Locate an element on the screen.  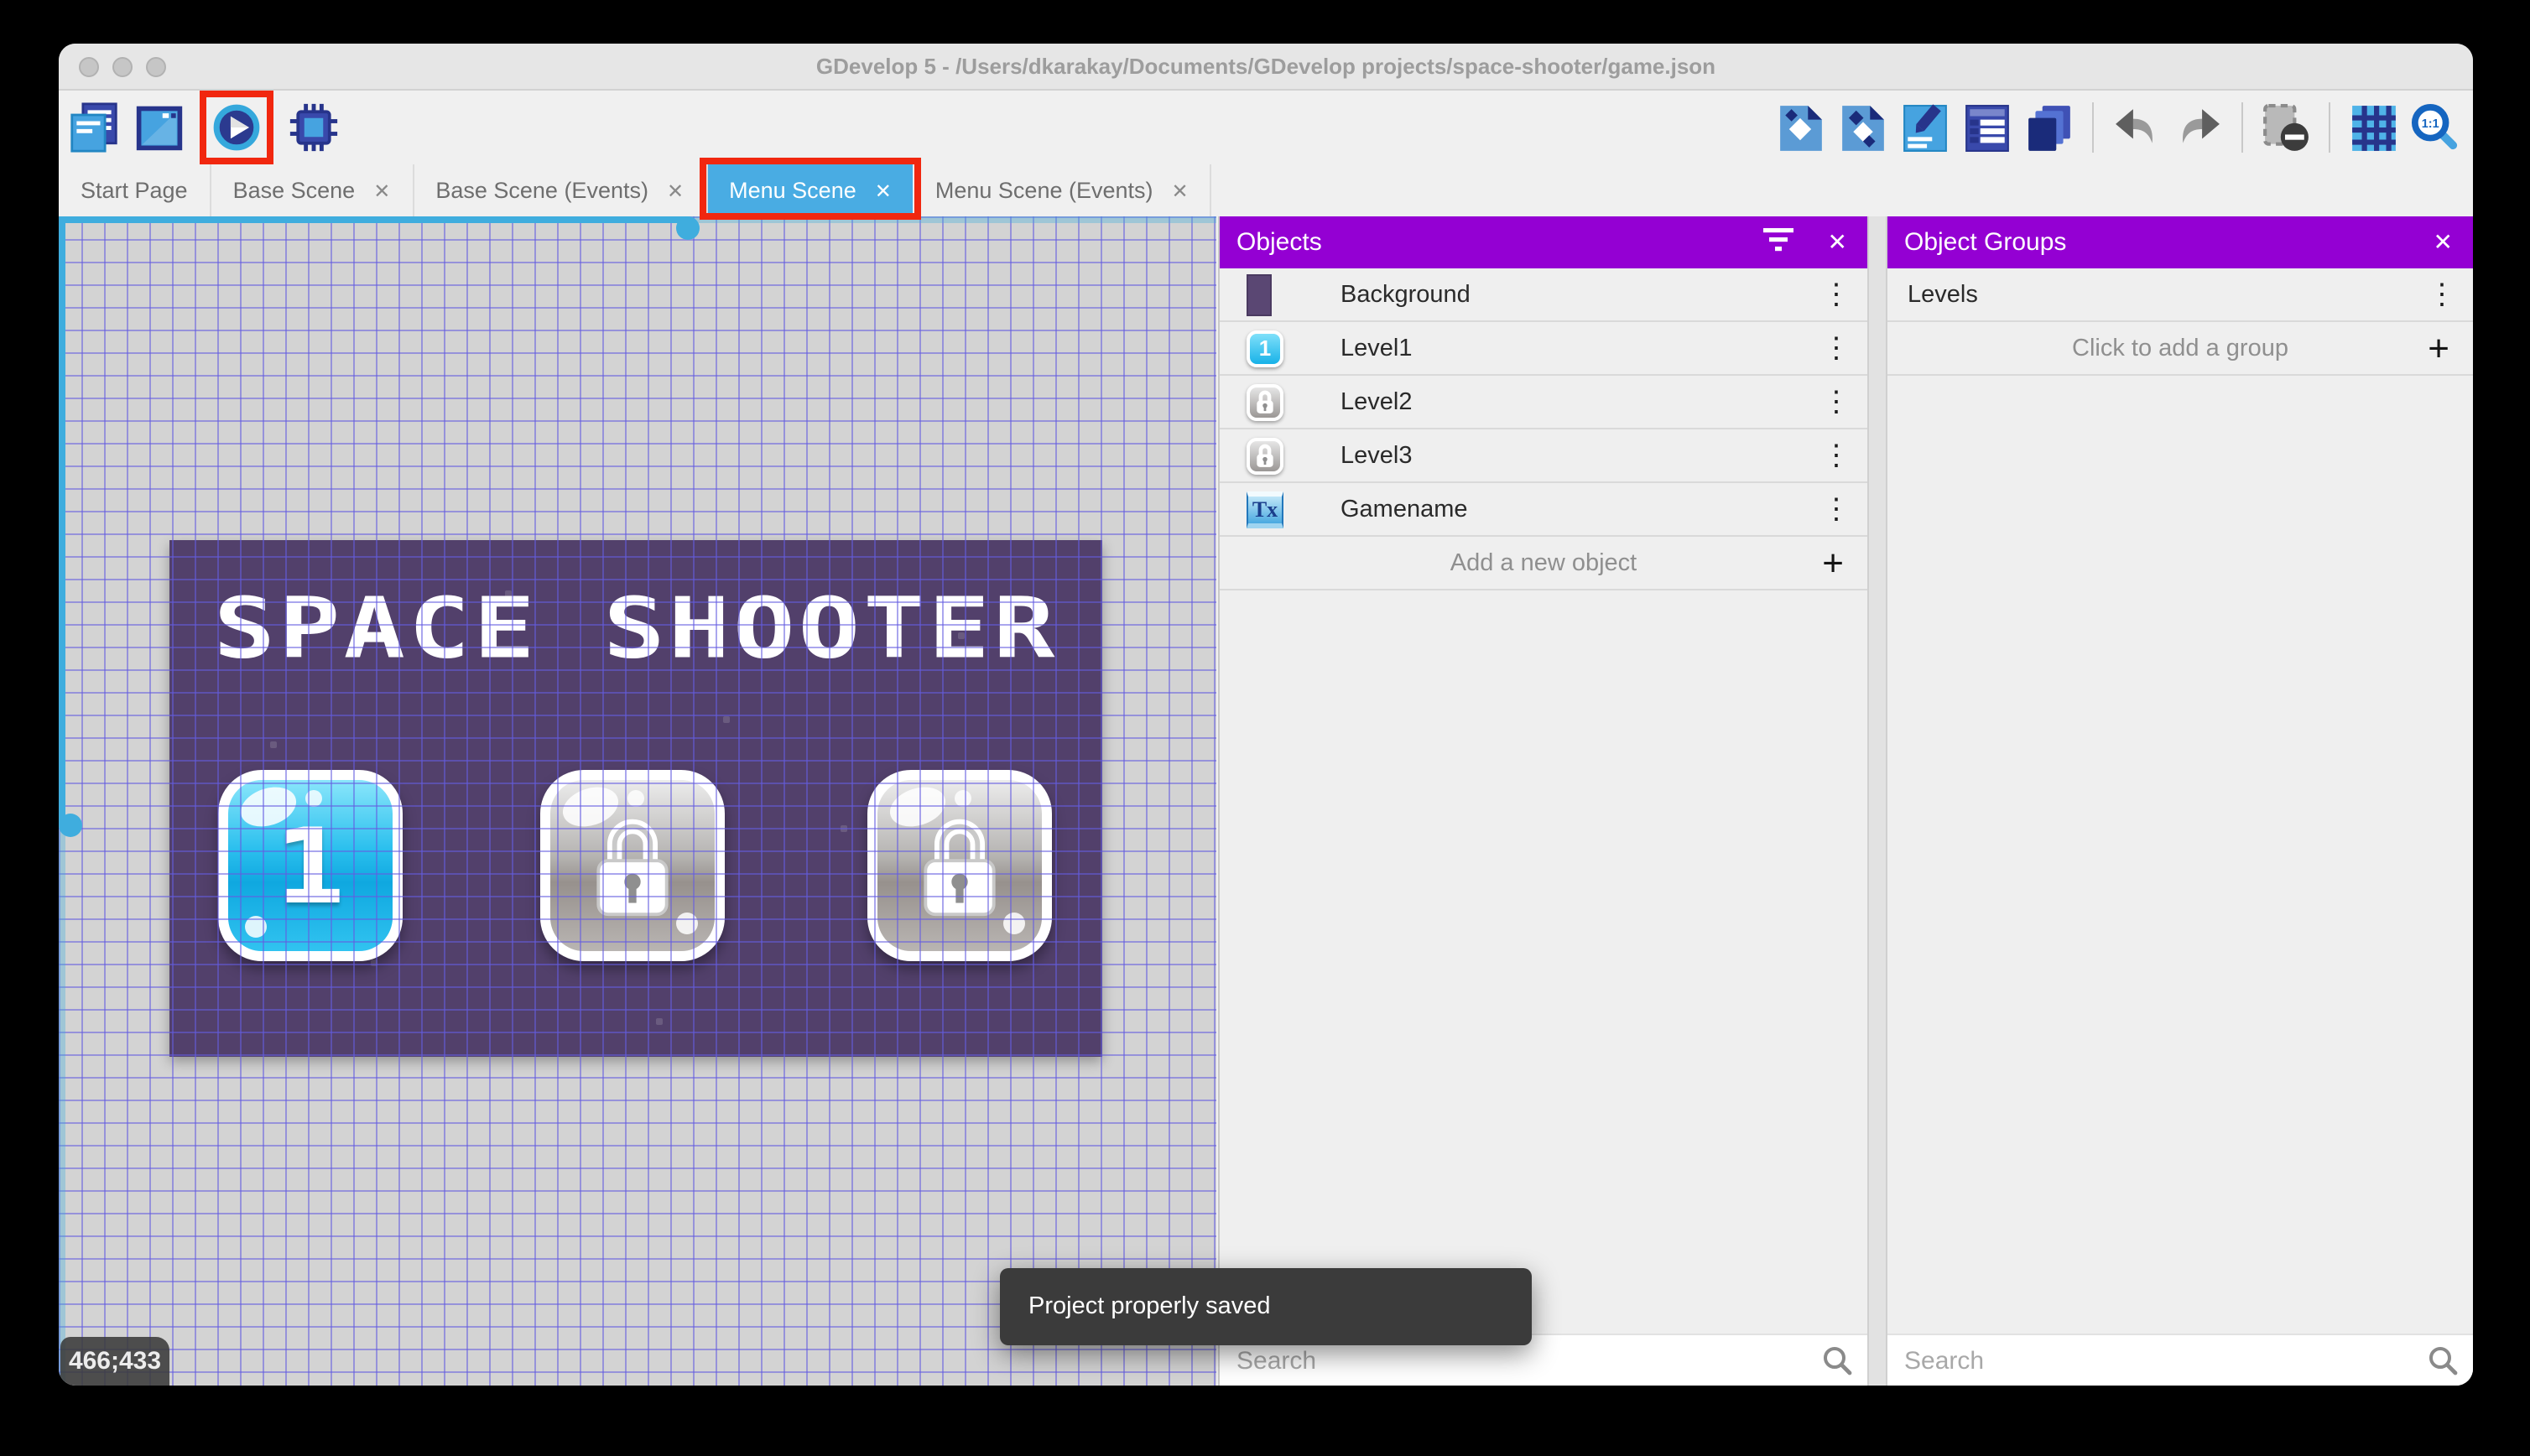
group-name: Levels is located at coordinates (1943, 294).